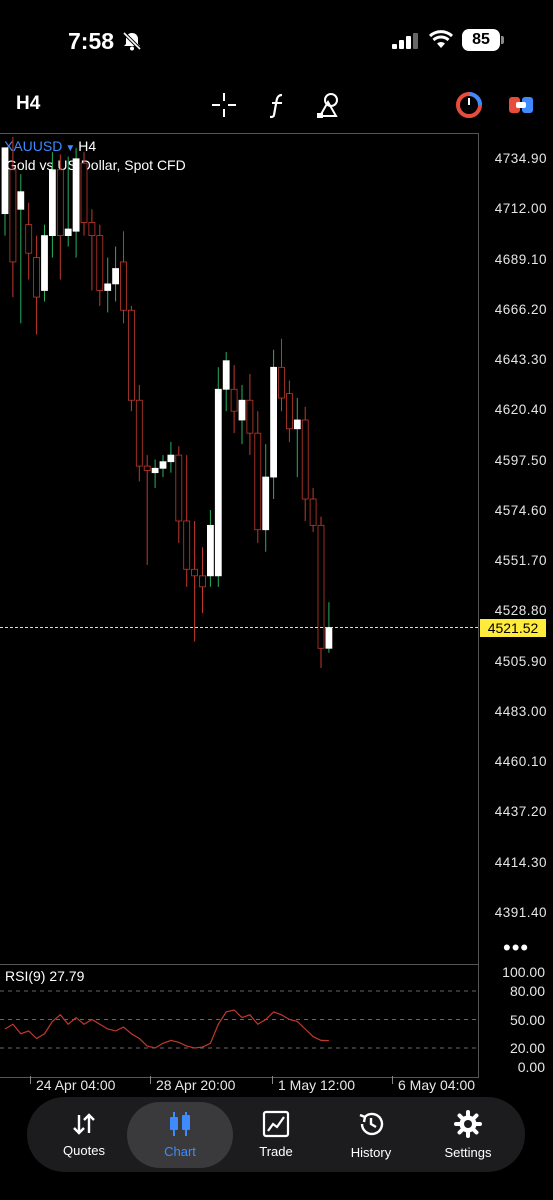 The width and height of the screenshot is (553, 1200). I want to click on tab-settings: Settings, so click(468, 1134).